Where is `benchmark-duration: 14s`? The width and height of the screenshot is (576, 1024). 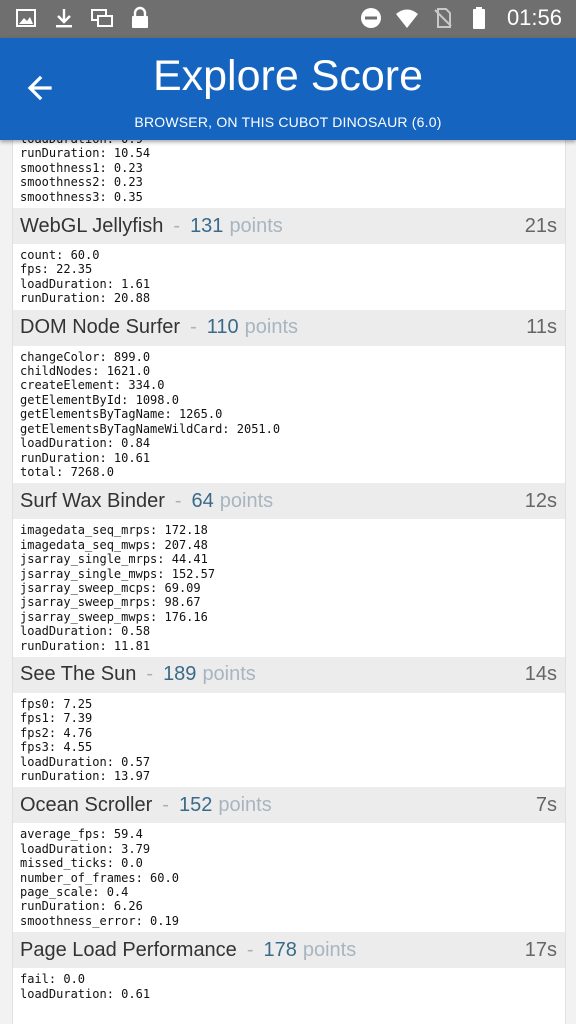 benchmark-duration: 14s is located at coordinates (540, 674).